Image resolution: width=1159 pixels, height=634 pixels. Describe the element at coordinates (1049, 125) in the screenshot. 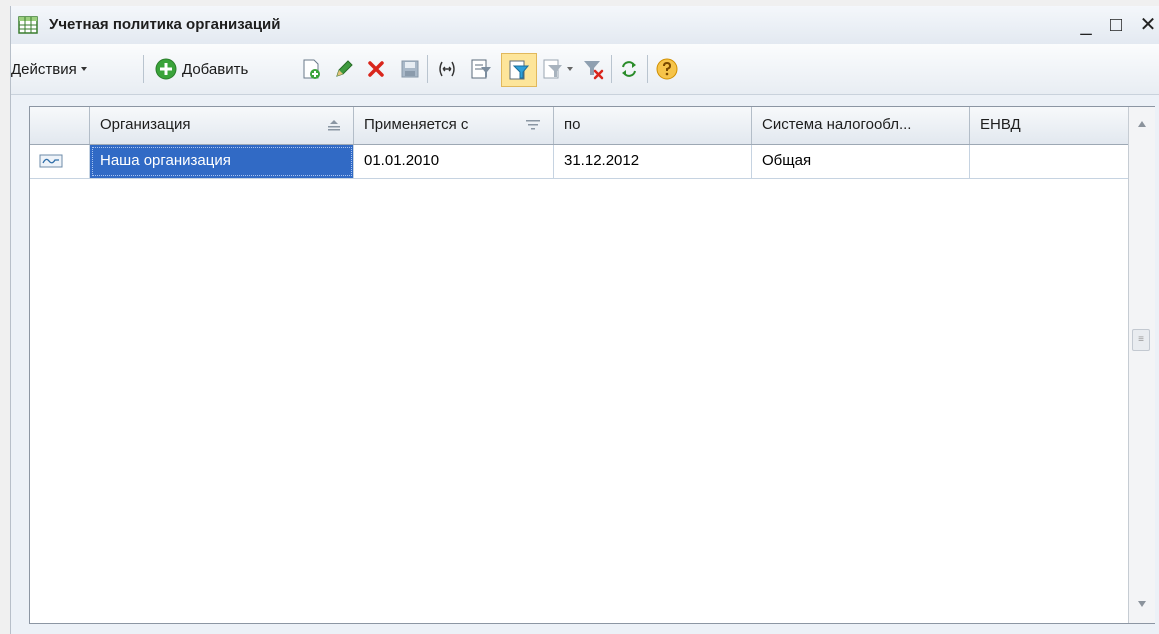

I see `header-envd: ЕНВД` at that location.